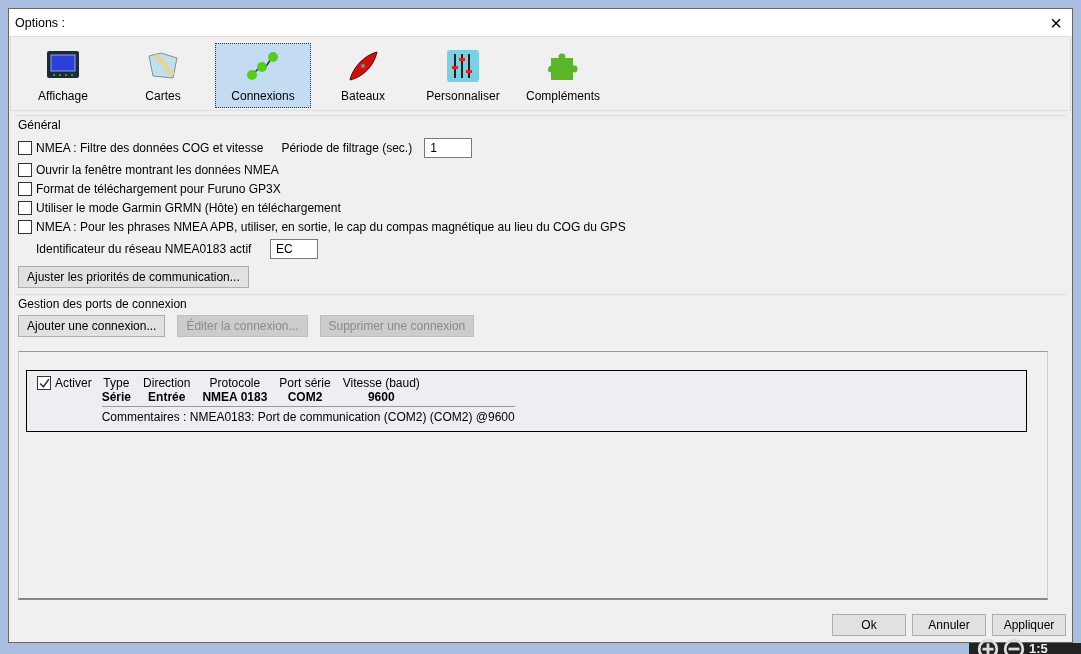 The width and height of the screenshot is (1081, 654). Describe the element at coordinates (103, 304) in the screenshot. I see `section-title: Gestion des ports de connexion` at that location.